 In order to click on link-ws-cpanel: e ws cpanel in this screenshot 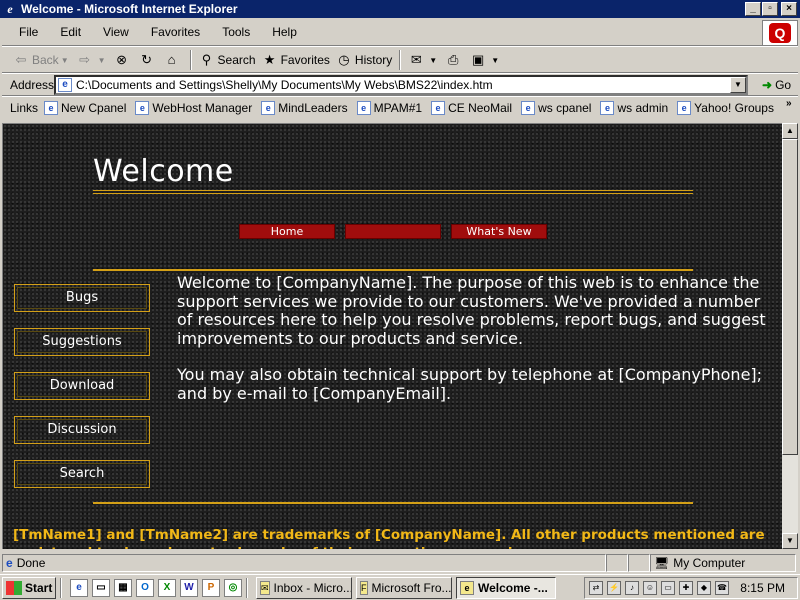, I will do `click(556, 108)`.